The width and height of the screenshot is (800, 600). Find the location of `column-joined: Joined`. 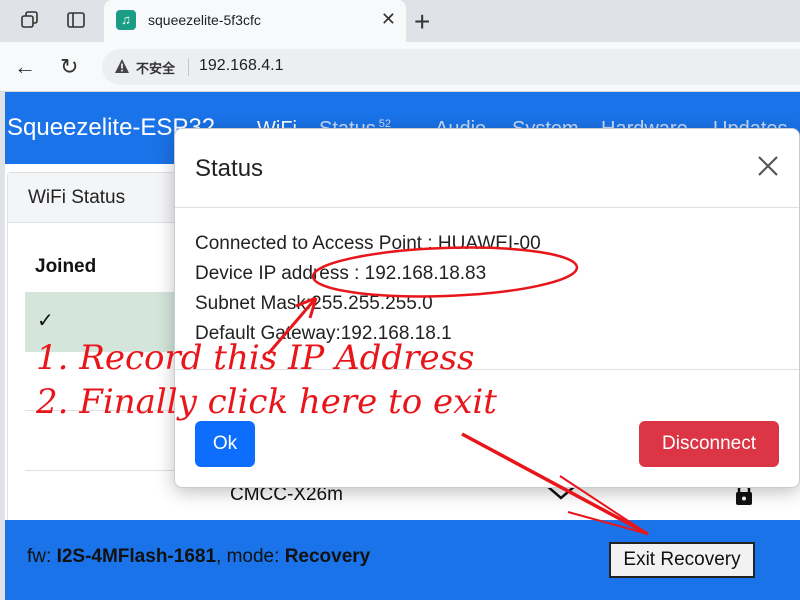

column-joined: Joined is located at coordinates (66, 266).